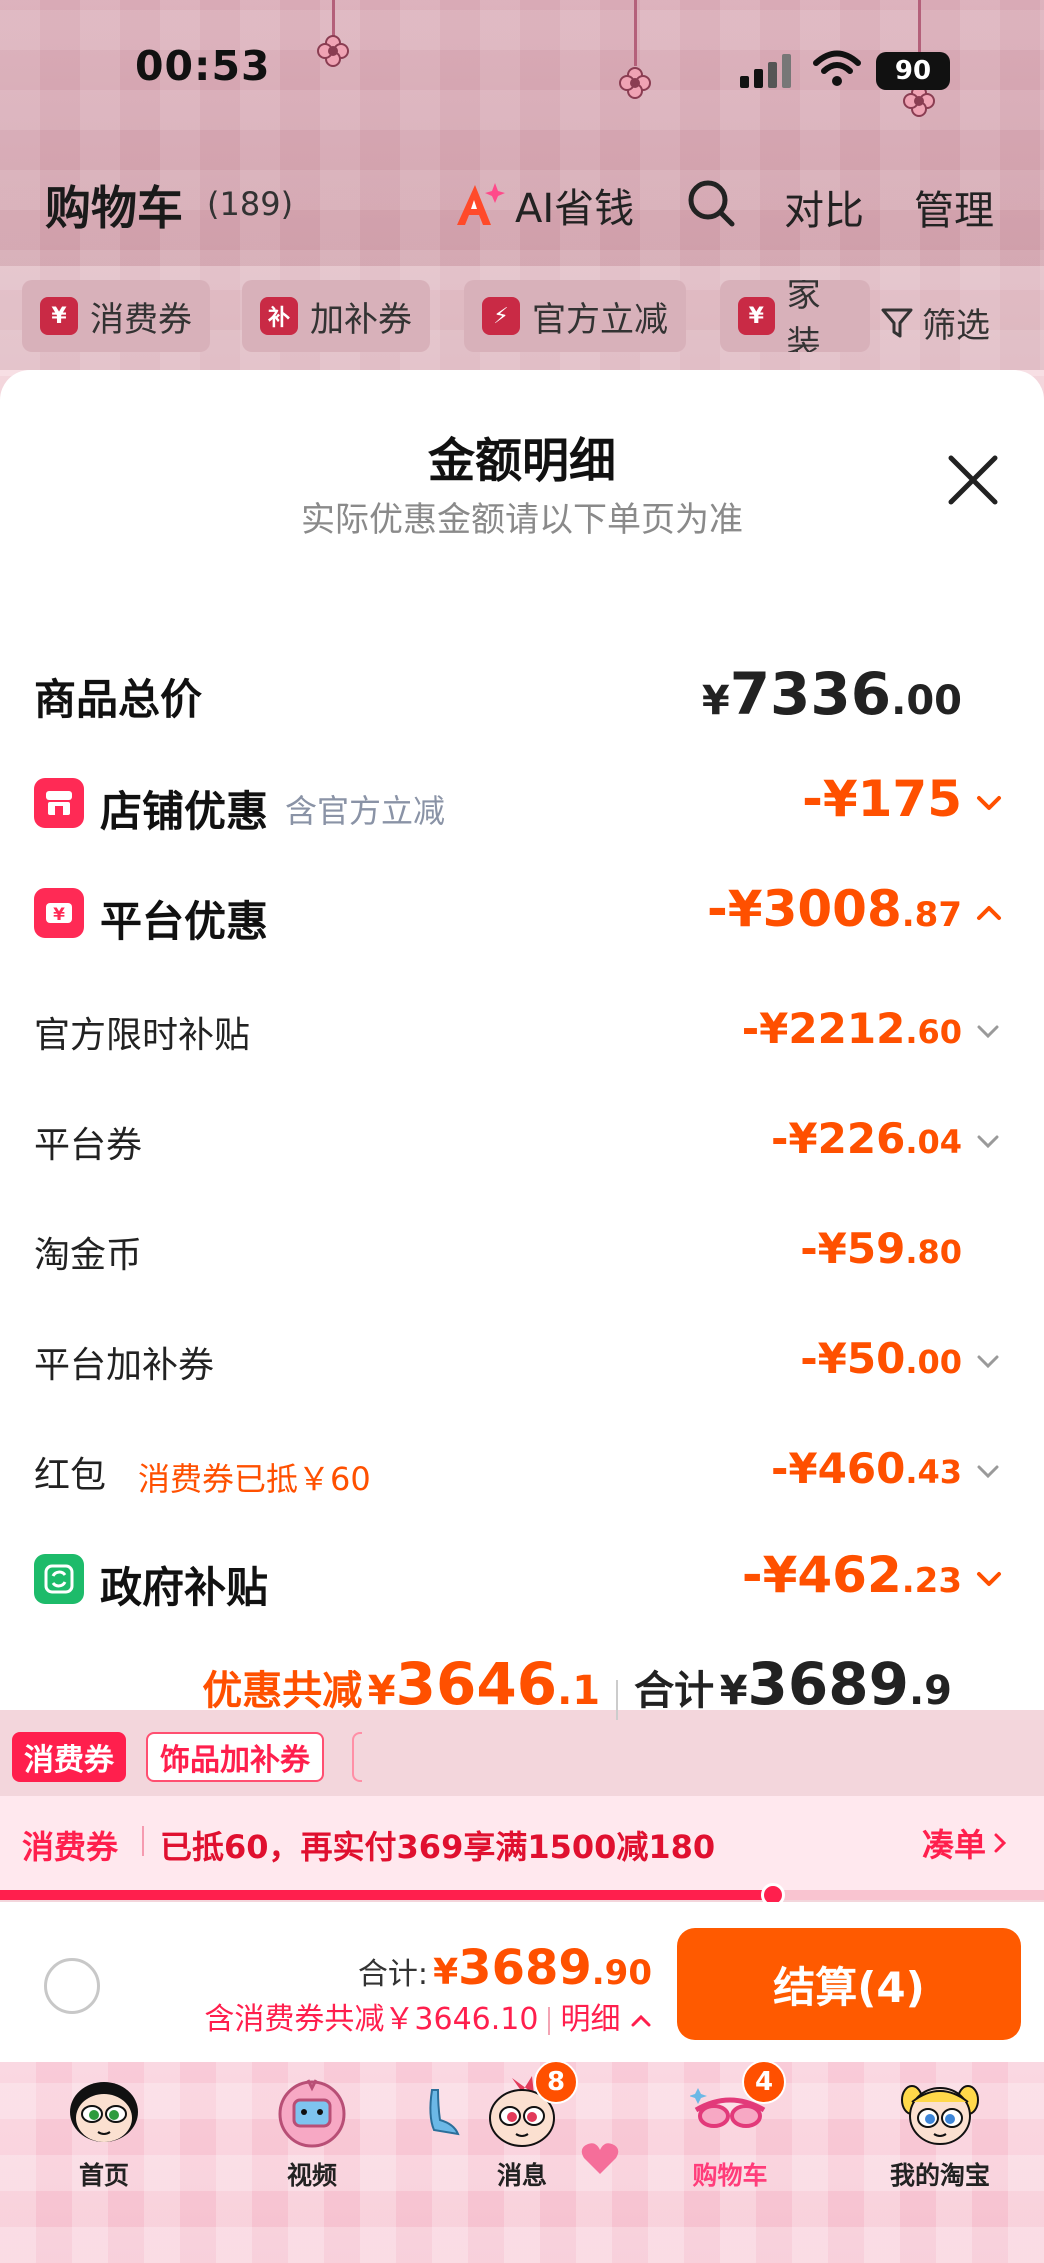 The width and height of the screenshot is (1044, 2263). What do you see at coordinates (954, 1845) in the screenshot?
I see `add-on-label: 凑单` at bounding box center [954, 1845].